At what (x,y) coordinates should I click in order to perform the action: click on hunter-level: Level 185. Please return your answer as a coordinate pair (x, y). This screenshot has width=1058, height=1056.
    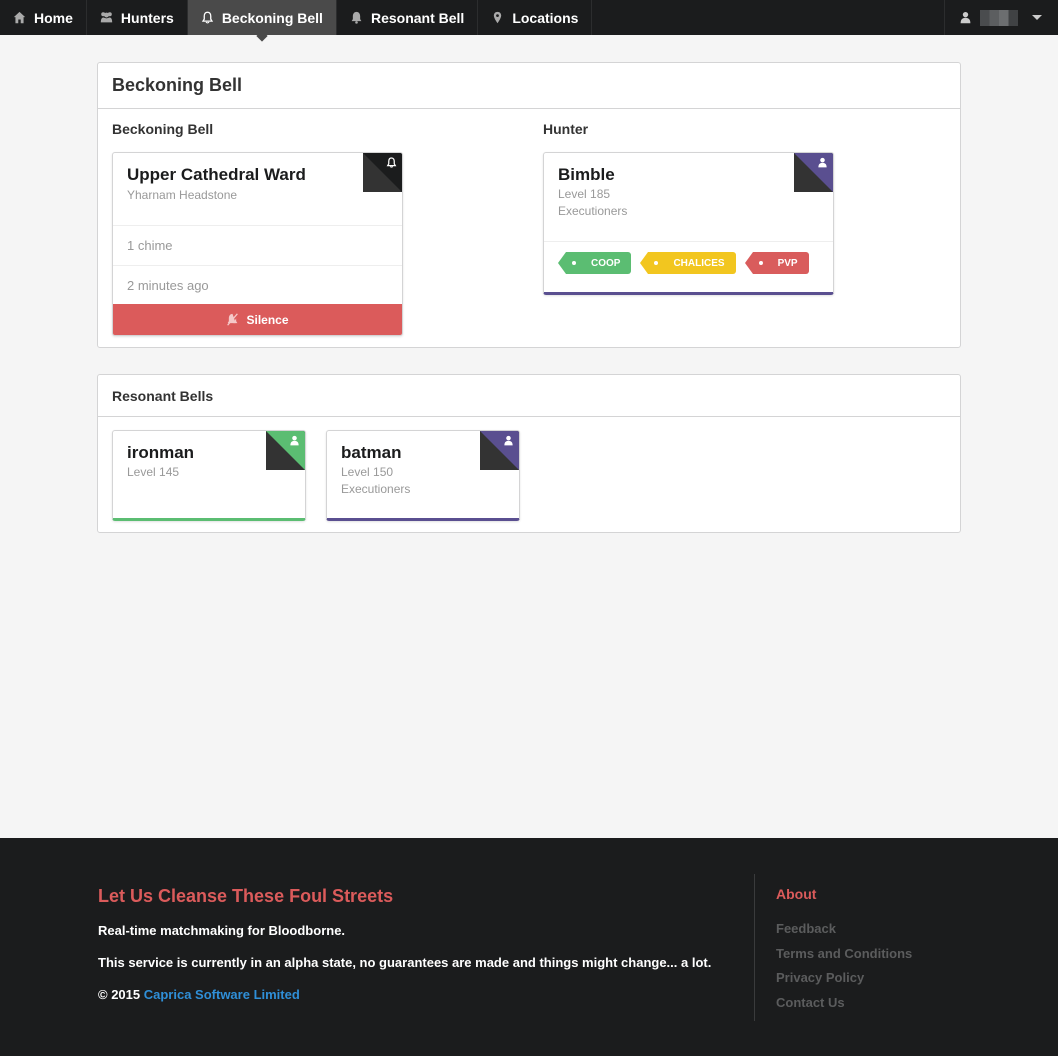
    Looking at the image, I should click on (584, 194).